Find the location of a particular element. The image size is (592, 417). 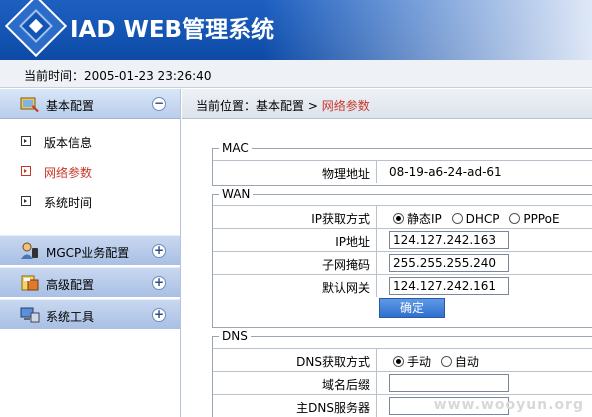

breadcrumb-current: 网络参数 is located at coordinates (345, 106).